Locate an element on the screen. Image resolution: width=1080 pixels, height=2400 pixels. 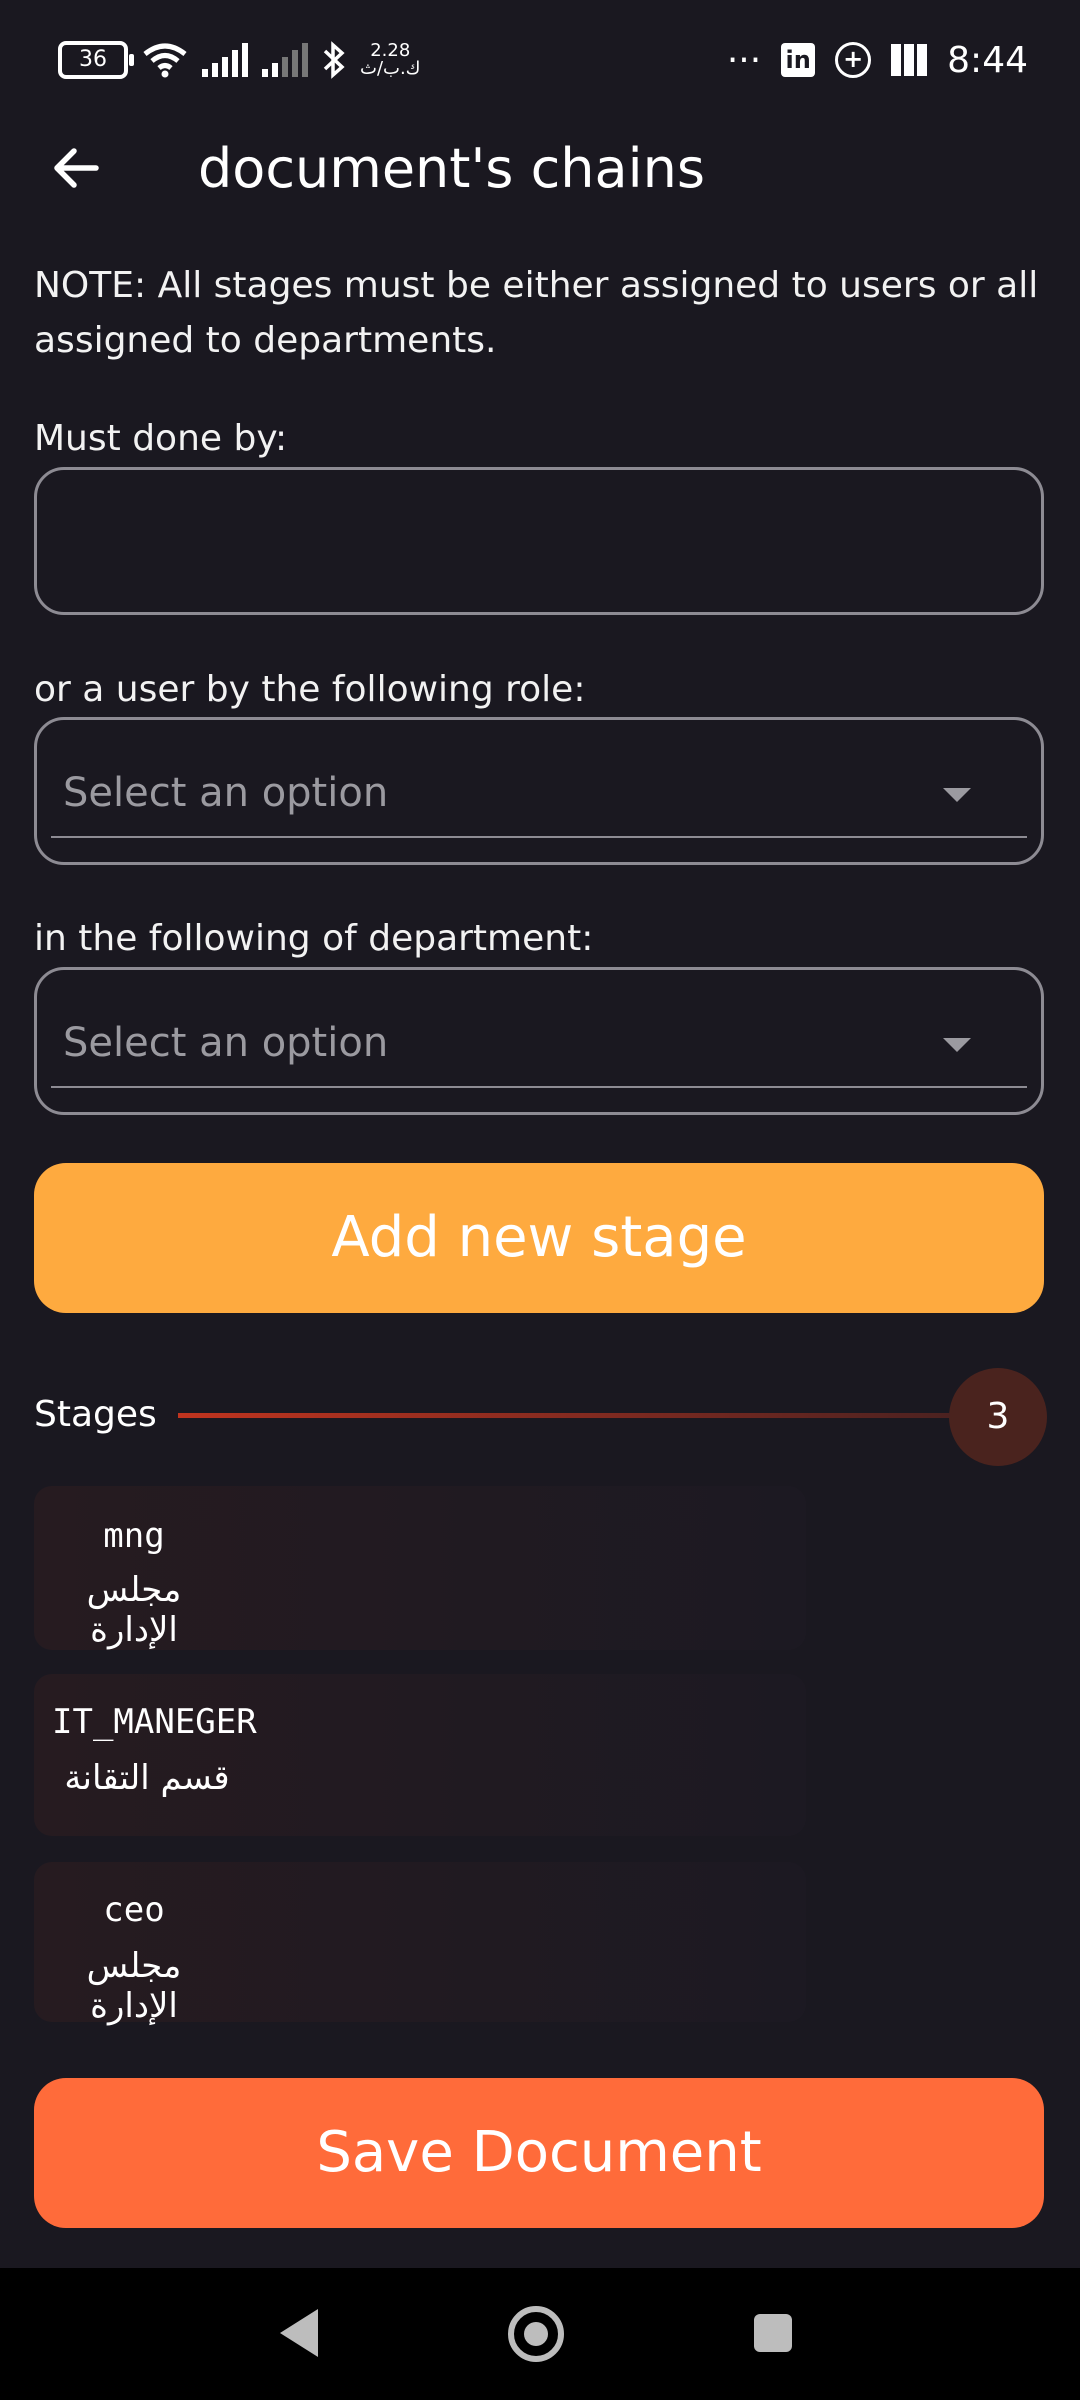
network-speed: 2.28 ك.ب/ث is located at coordinates (390, 60).